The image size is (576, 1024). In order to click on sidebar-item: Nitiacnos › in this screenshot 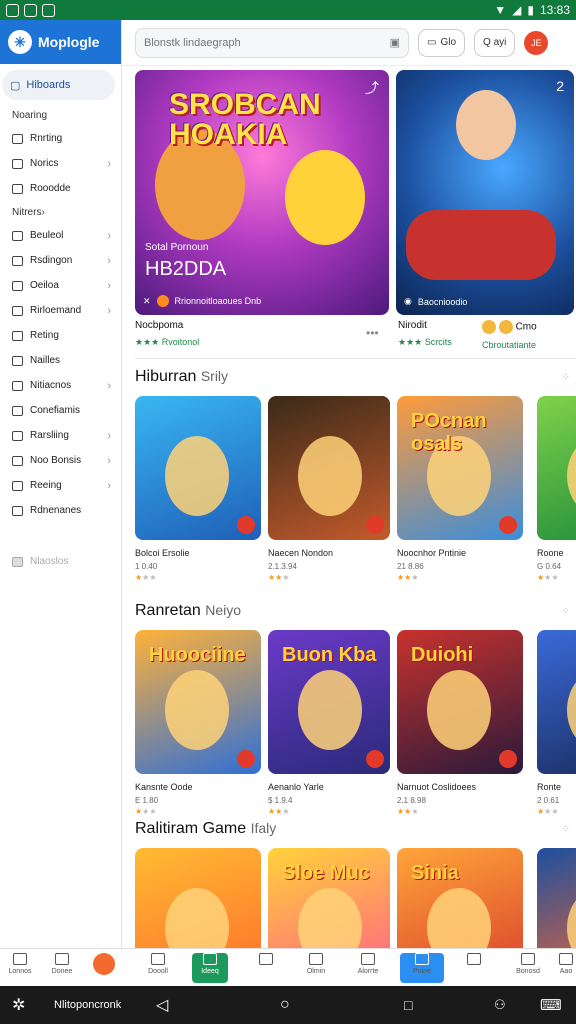, I will do `click(60, 385)`.